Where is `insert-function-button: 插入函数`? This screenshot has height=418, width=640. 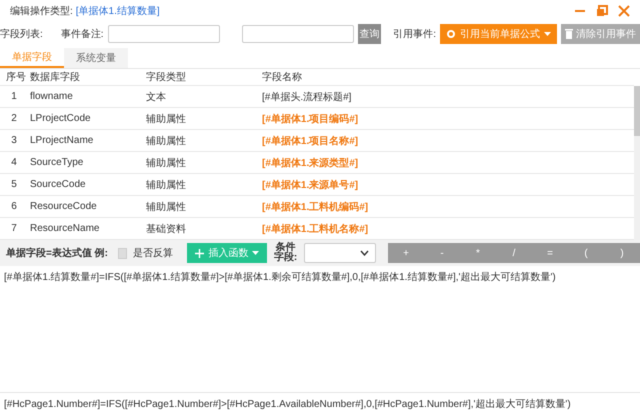
insert-function-button: 插入函数 is located at coordinates (227, 253).